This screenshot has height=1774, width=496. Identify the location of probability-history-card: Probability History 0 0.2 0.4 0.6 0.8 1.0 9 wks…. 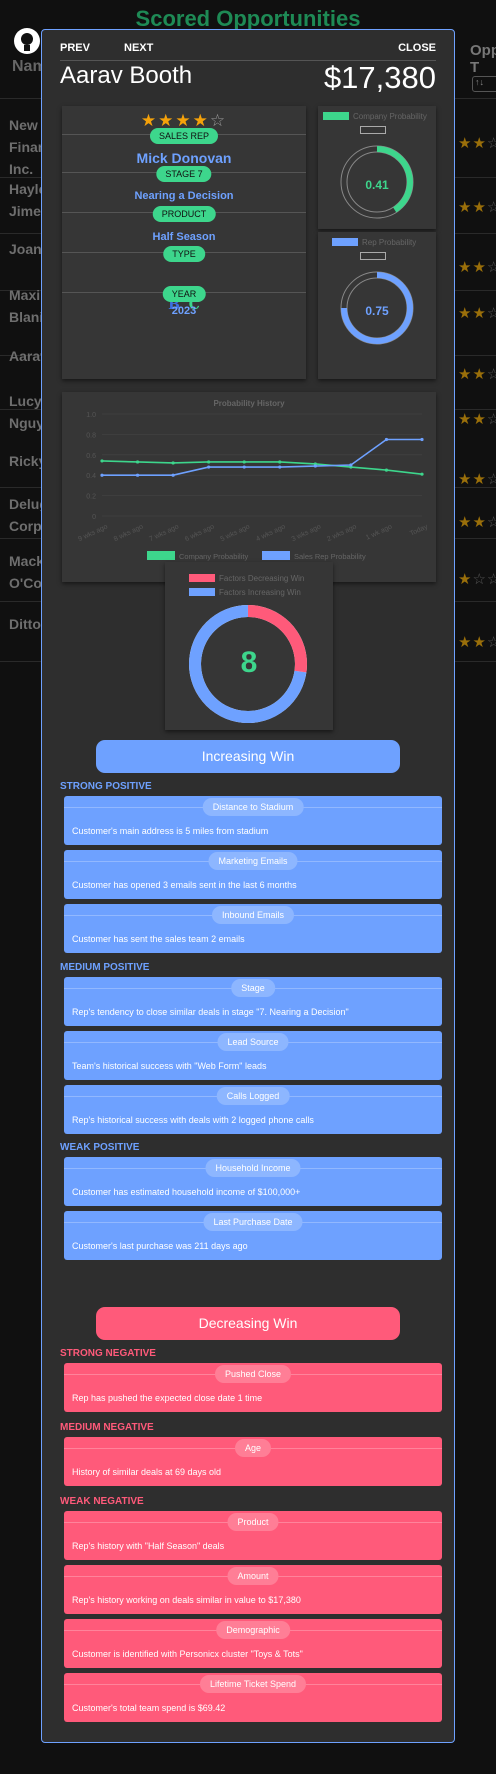
(249, 487).